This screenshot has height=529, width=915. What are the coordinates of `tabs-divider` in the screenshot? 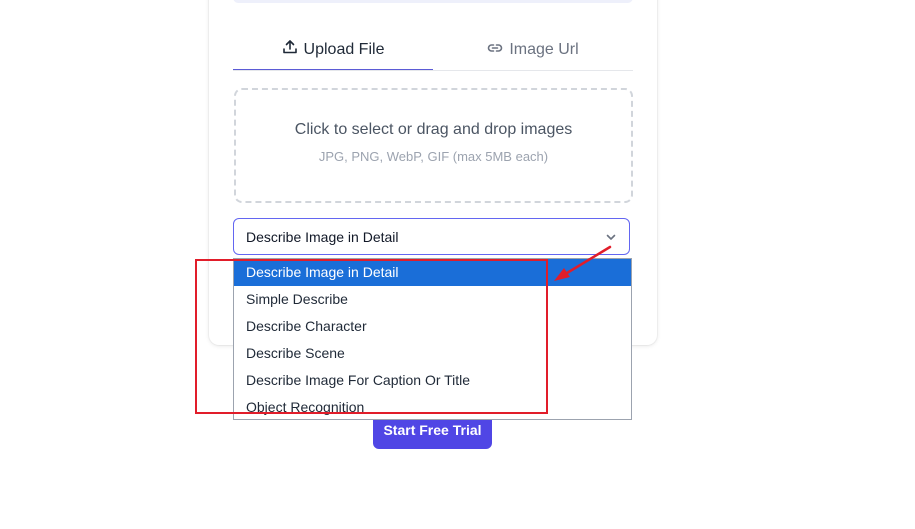 It's located at (433, 70).